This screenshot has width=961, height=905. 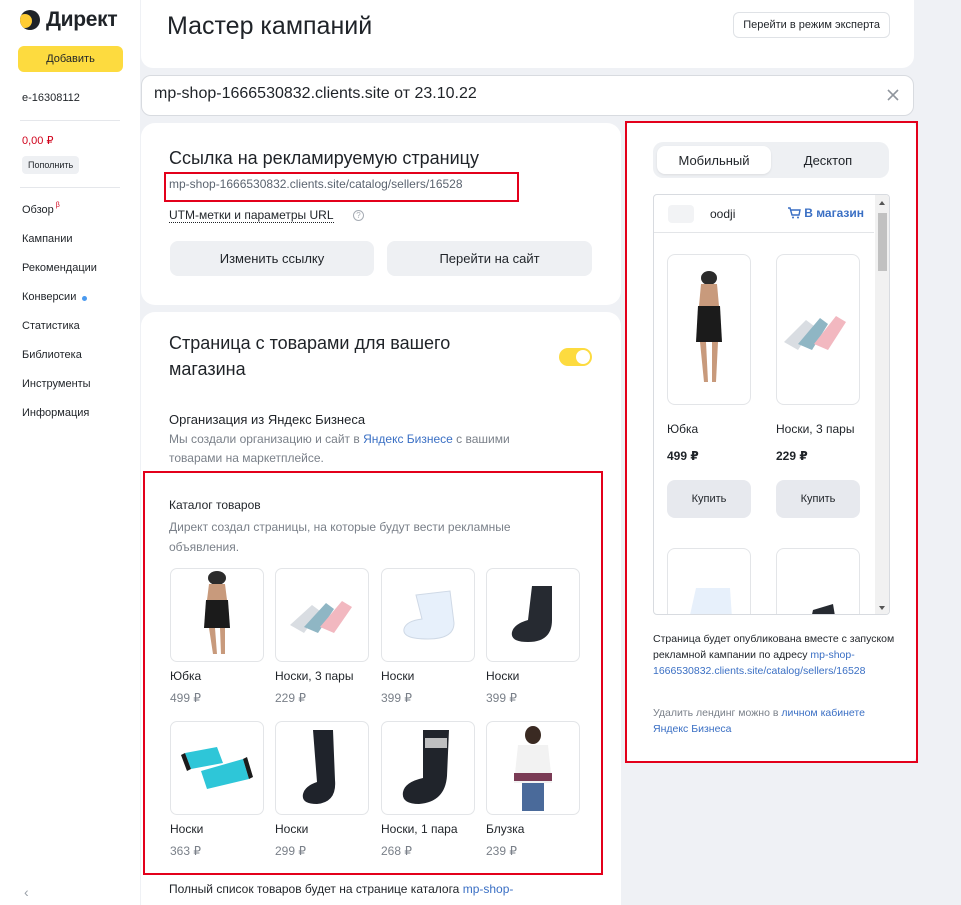 I want to click on yandex-logo-icon, so click(x=30, y=20).